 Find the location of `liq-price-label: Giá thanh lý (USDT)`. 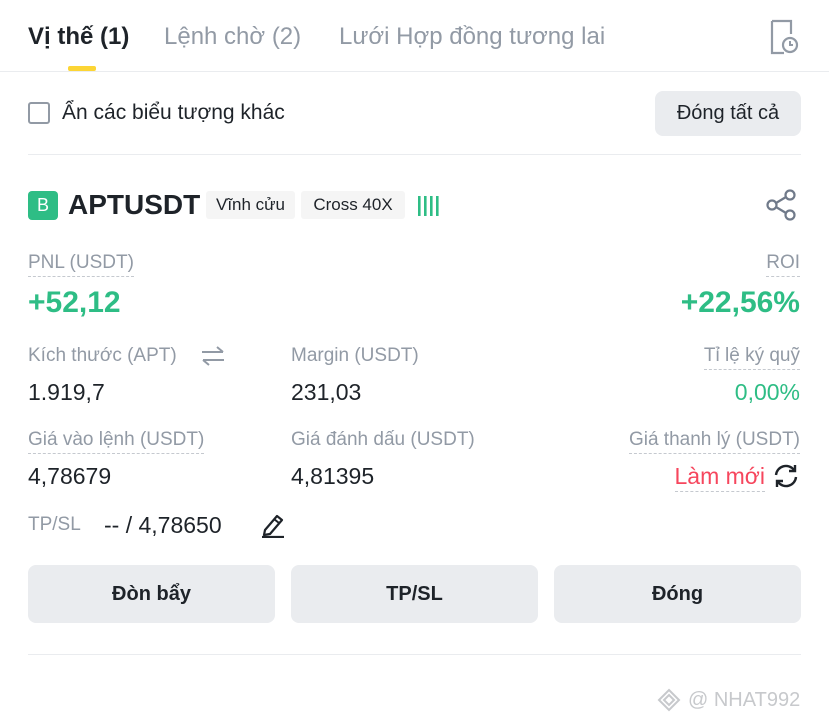

liq-price-label: Giá thanh lý (USDT) is located at coordinates (714, 441).